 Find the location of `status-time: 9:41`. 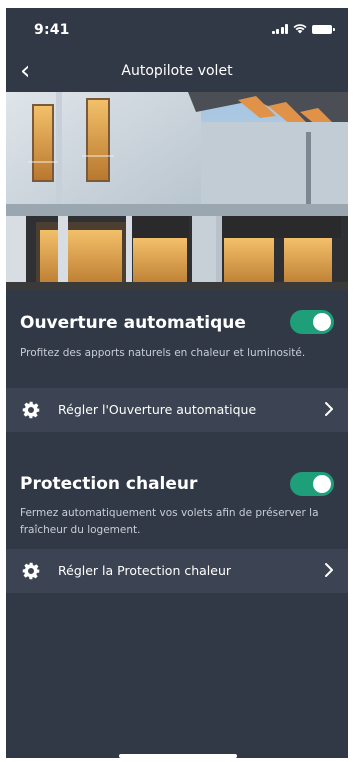

status-time: 9:41 is located at coordinates (52, 30).